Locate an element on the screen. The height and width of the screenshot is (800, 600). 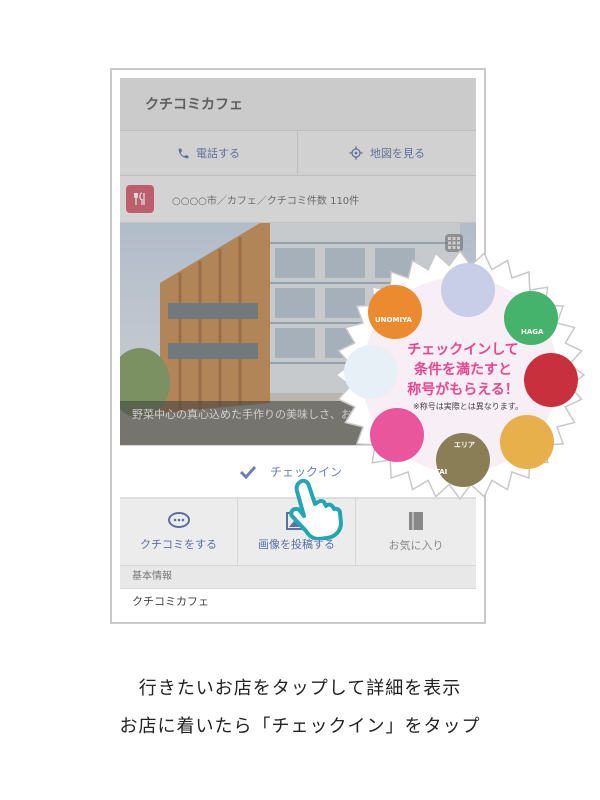
badge-title-line-2: 条件を満たすと is located at coordinates (463, 370).